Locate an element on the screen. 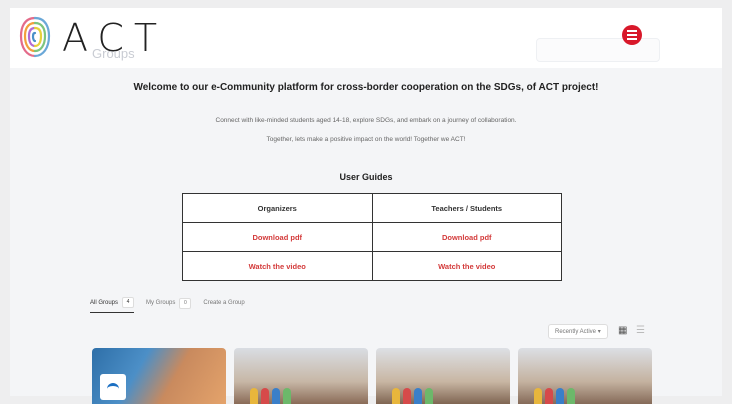 The image size is (732, 404). teachers-download-pdf-link: Download pdf is located at coordinates (466, 237).